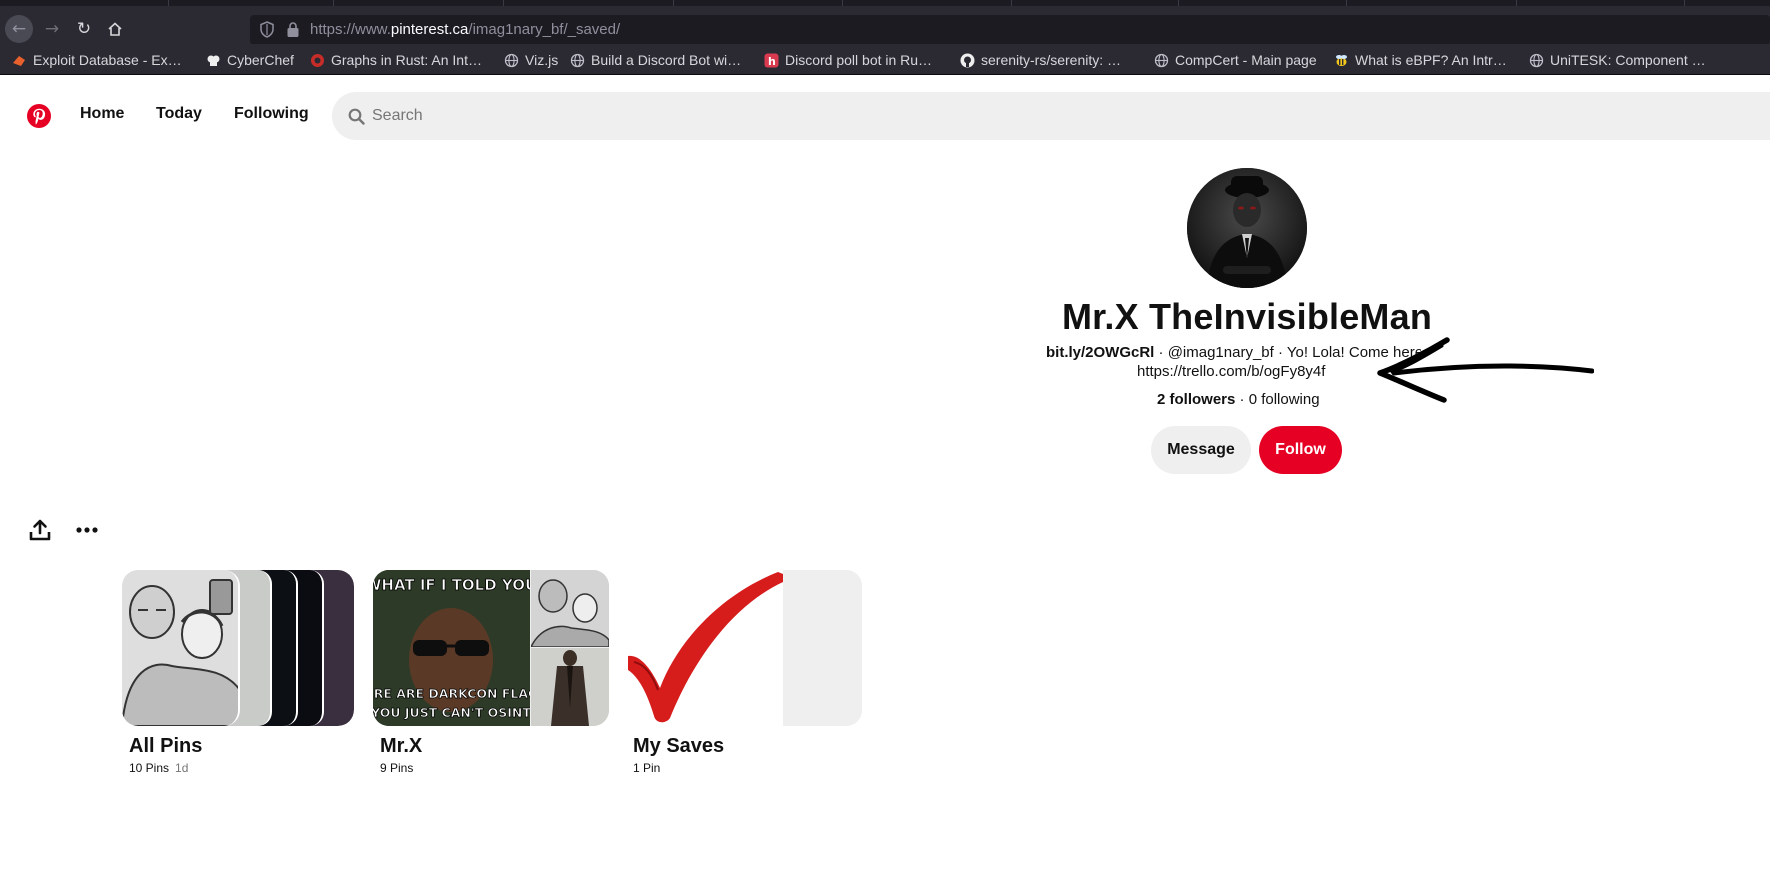 This screenshot has width=1770, height=872. I want to click on followers-count: 2 followers, so click(1196, 399).